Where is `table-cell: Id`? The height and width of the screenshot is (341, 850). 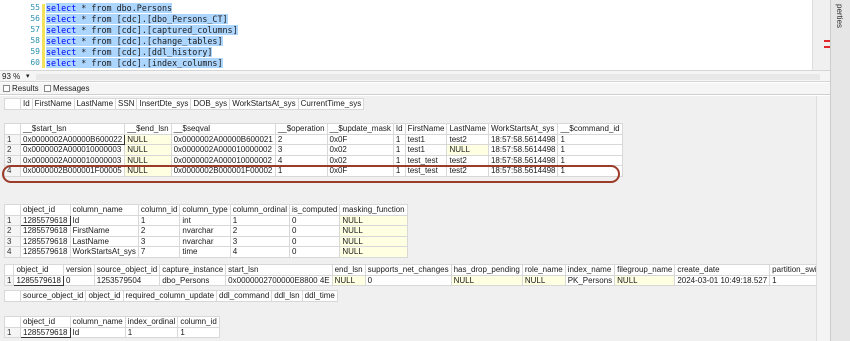 table-cell: Id is located at coordinates (97, 332).